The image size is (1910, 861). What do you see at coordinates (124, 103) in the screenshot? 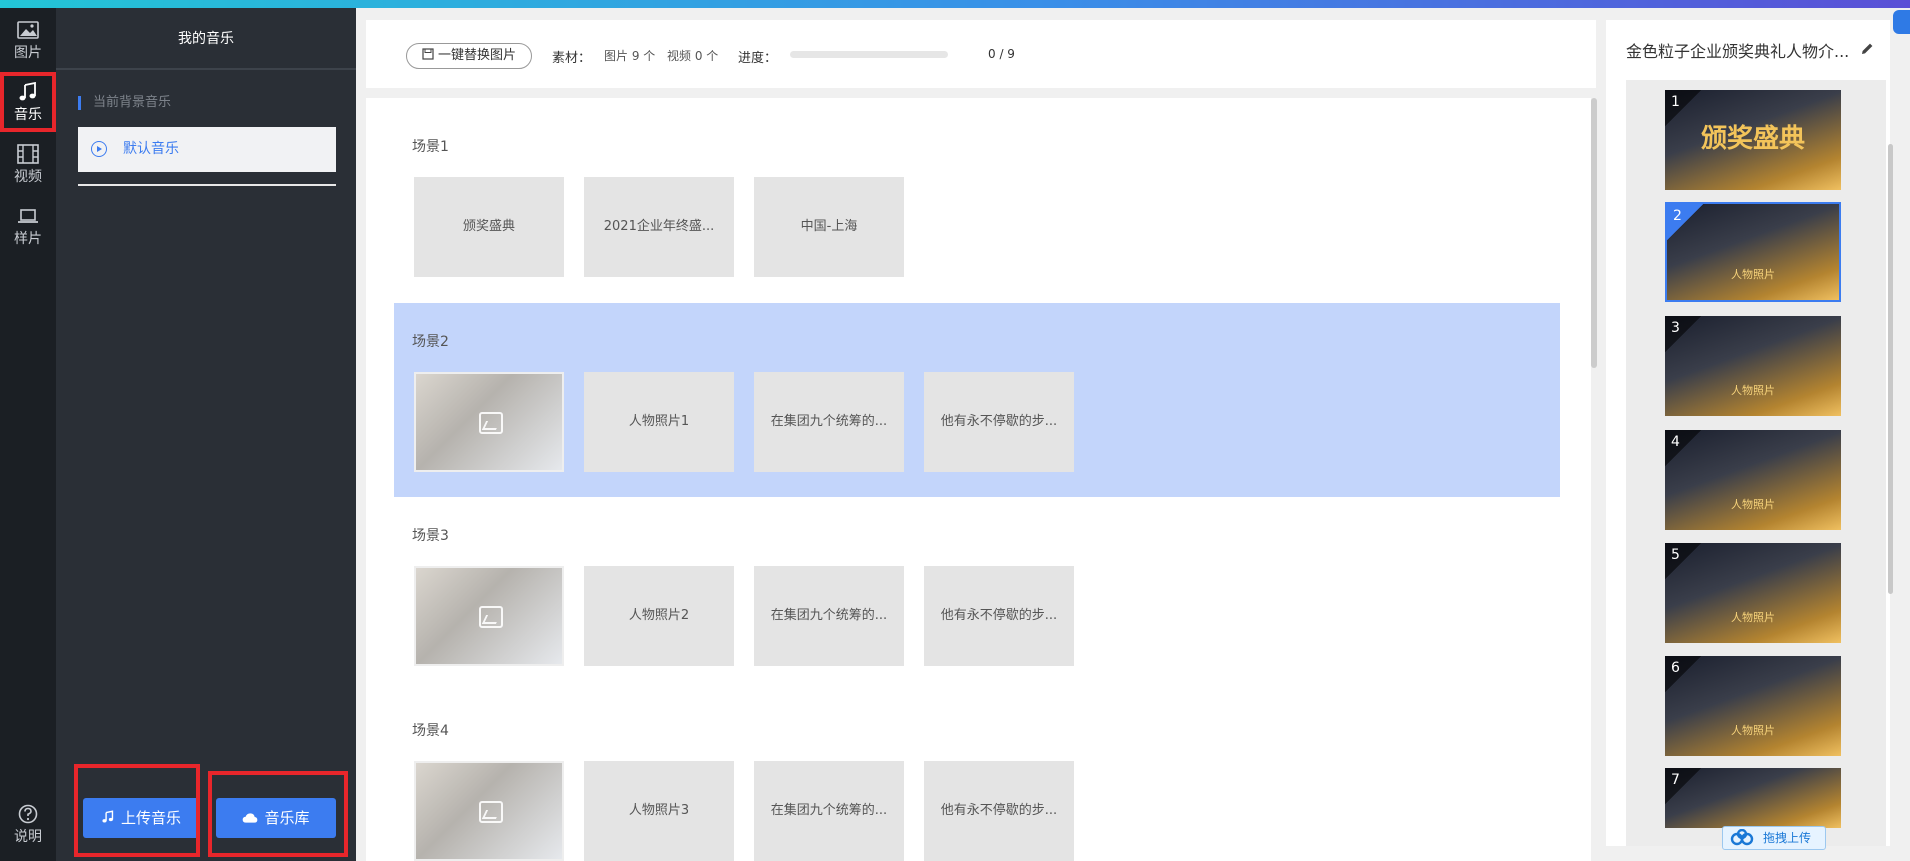
I see `background-music-label: 当前背景音乐` at bounding box center [124, 103].